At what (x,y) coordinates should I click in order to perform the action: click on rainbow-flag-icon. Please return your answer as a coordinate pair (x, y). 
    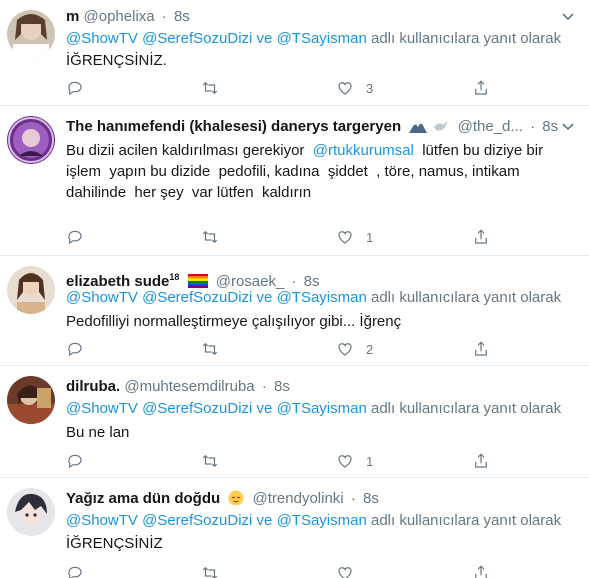
    Looking at the image, I should click on (197, 281).